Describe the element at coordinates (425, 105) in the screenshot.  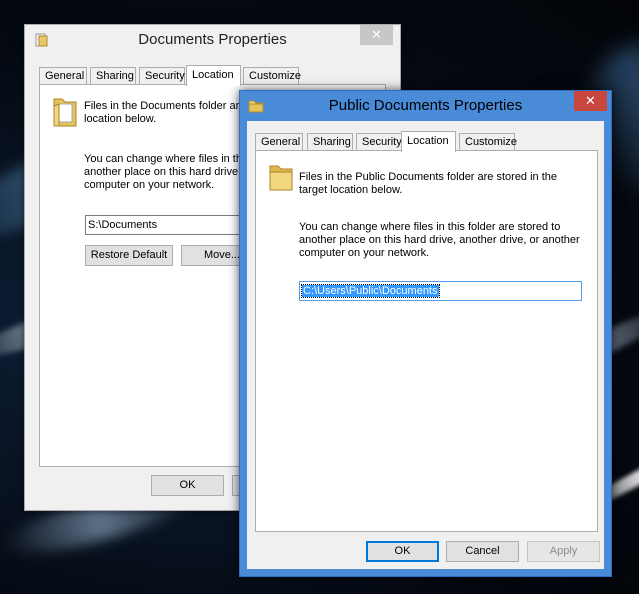
I see `window-title: Public Documents Properties` at that location.